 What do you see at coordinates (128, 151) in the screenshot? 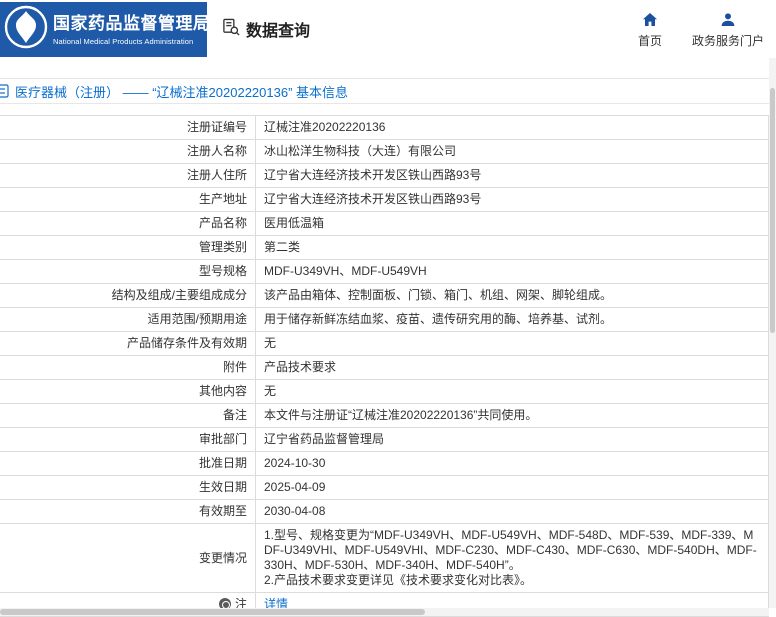
I see `row-label: 注册人名称` at bounding box center [128, 151].